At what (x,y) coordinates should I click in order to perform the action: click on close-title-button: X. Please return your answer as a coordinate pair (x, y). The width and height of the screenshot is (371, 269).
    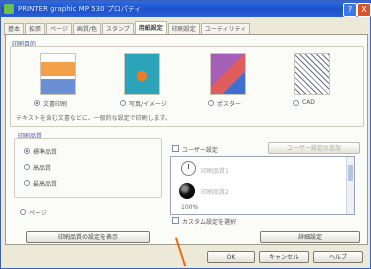
    Looking at the image, I should click on (364, 10).